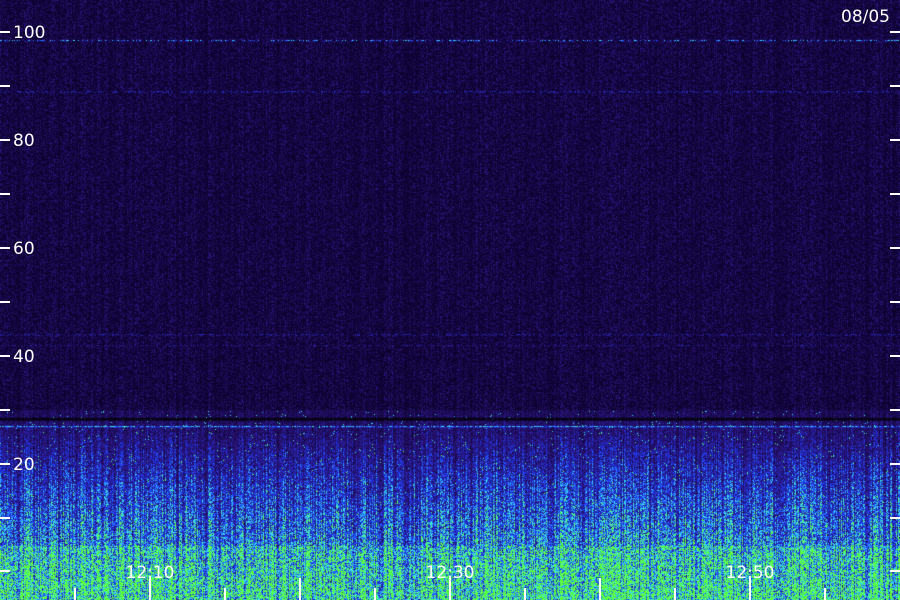 The height and width of the screenshot is (600, 900). I want to click on y-tick-label: 80, so click(24, 141).